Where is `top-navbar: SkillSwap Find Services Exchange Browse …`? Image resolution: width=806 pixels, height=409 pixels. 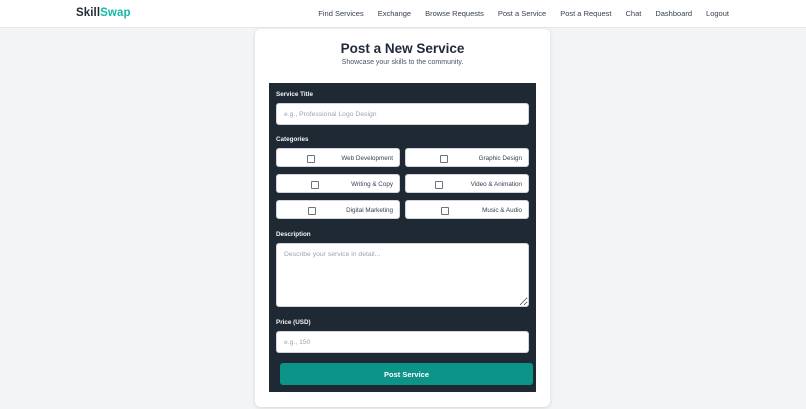 top-navbar: SkillSwap Find Services Exchange Browse … is located at coordinates (403, 14).